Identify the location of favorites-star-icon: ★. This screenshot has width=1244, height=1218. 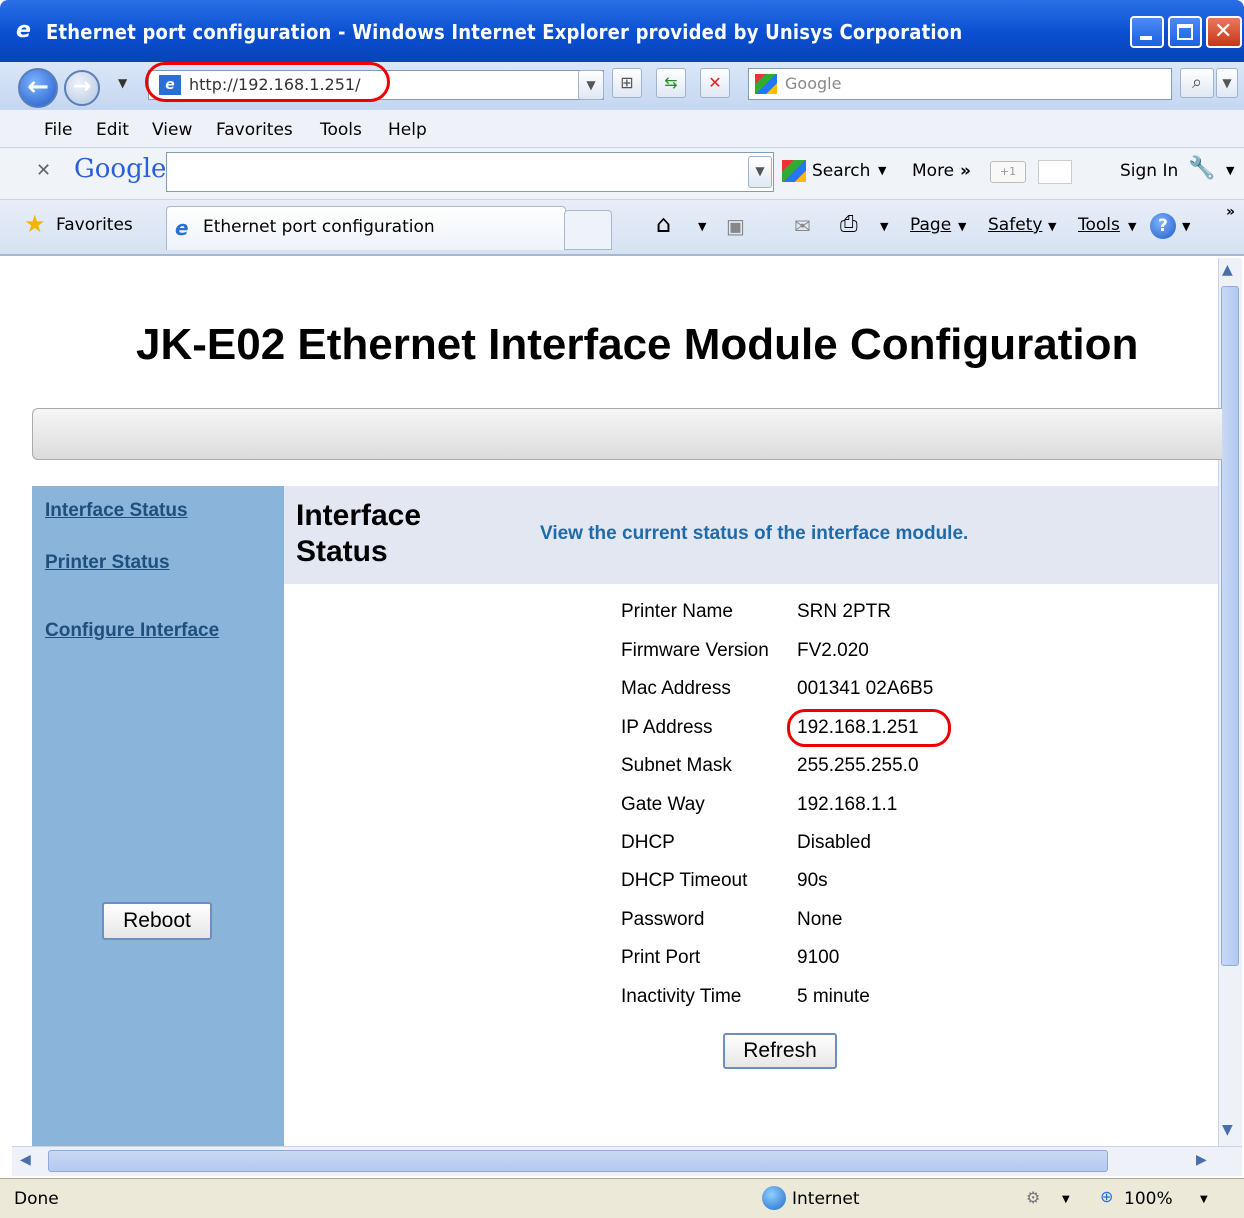
(35, 224).